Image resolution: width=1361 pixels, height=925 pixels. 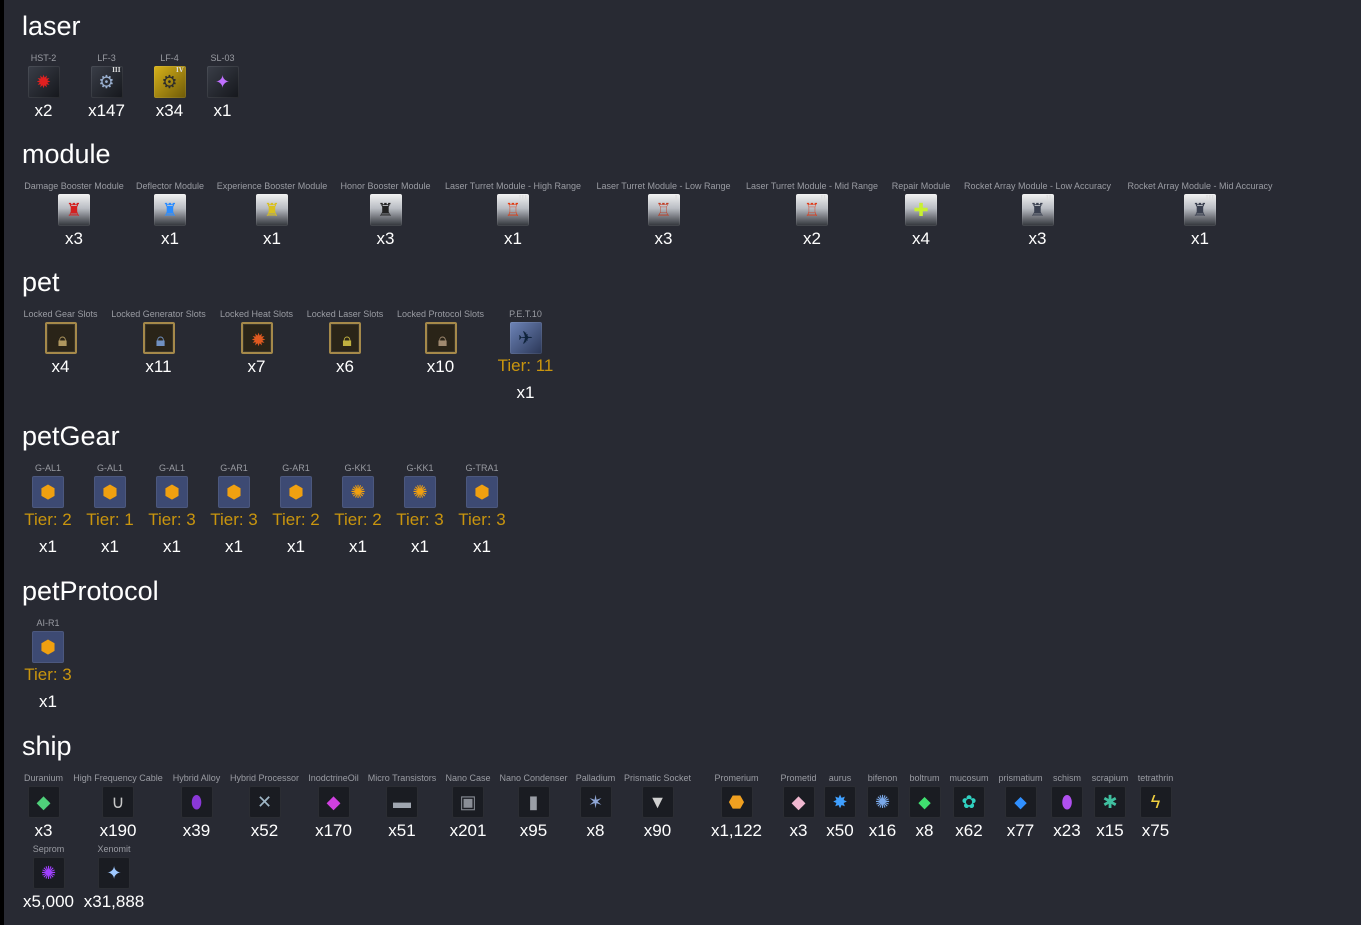 I want to click on inventory-item: Repair Module ✚ x4, so click(x=921, y=215).